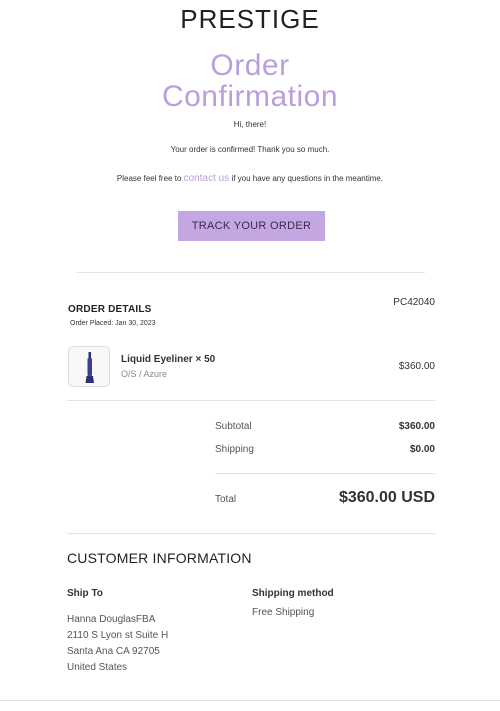 The width and height of the screenshot is (500, 711). Describe the element at coordinates (113, 323) in the screenshot. I see `order-placed-date: Order Placed: Jan 30, 2023` at that location.